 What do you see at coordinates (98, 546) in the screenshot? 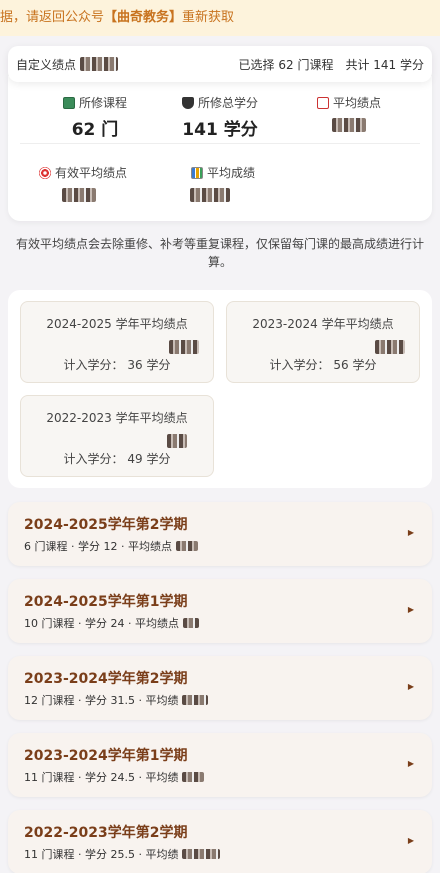
I see `term-meta: 6 门课程 · 学分 12 · 平均绩点` at bounding box center [98, 546].